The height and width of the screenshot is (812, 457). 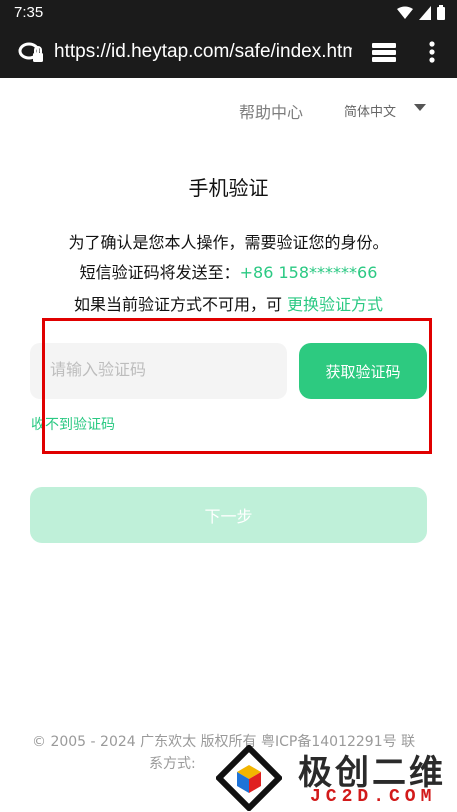 I want to click on alternate-method-text: 如果当前验证方式不可用，可, so click(x=180, y=304).